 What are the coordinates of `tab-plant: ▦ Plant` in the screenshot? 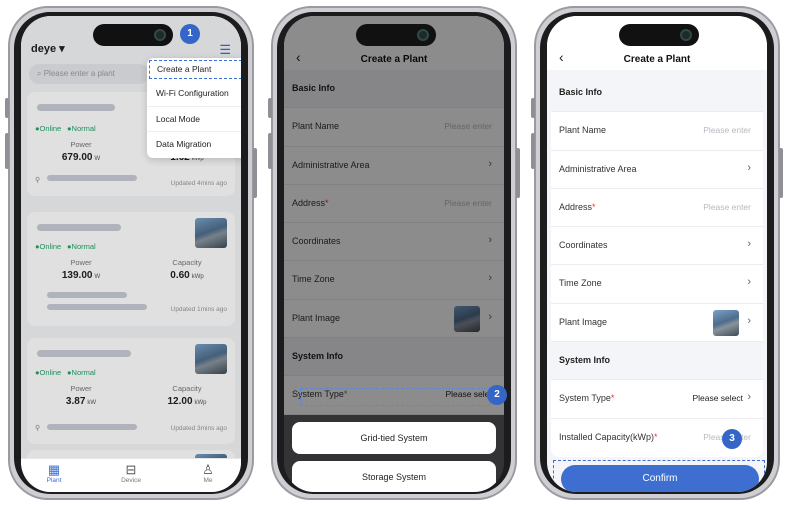 It's located at (54, 473).